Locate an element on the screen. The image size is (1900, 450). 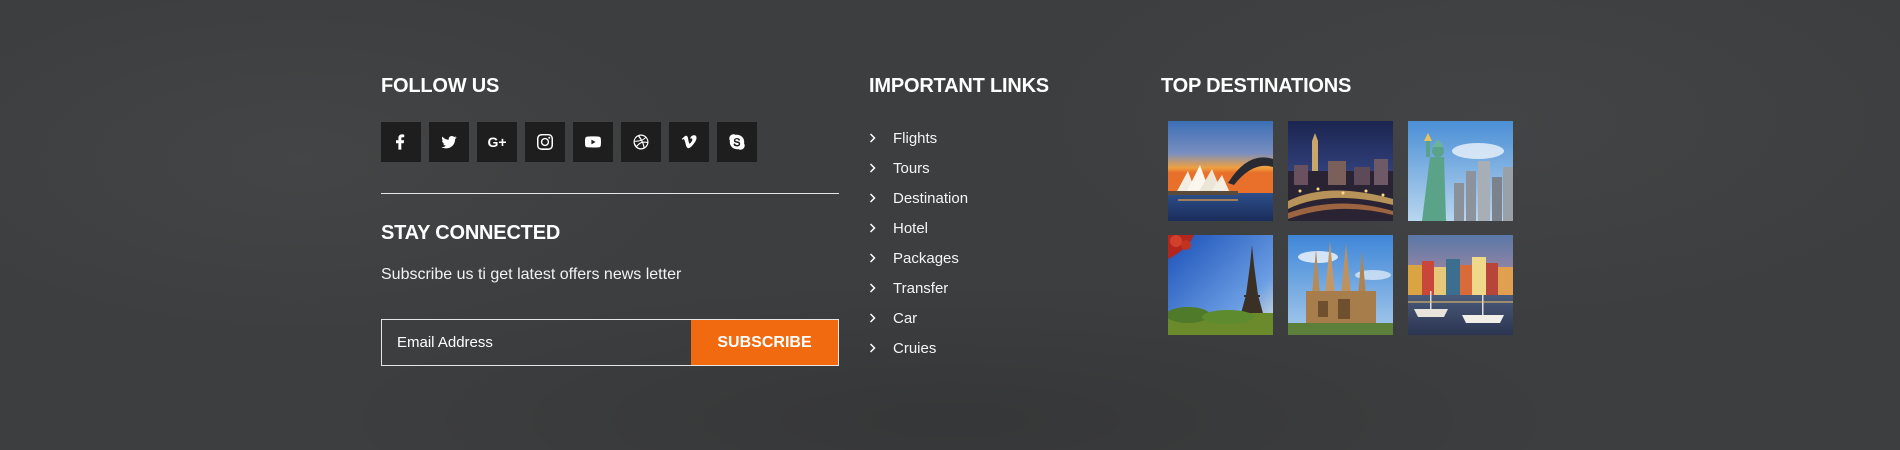
skype-button is located at coordinates (737, 142).